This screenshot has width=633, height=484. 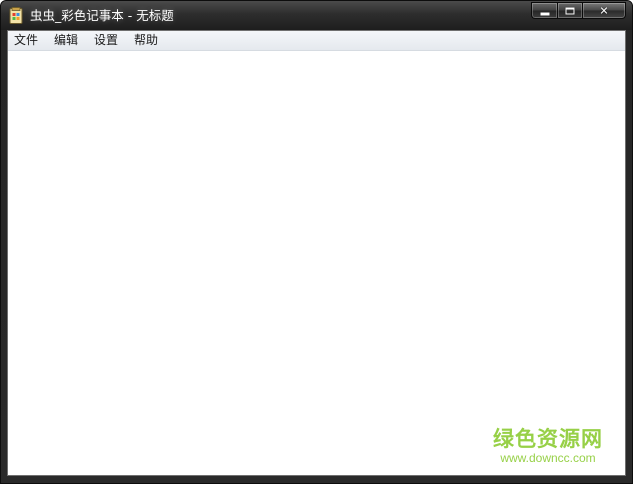 I want to click on menu-bar: 文件 编辑 设置 帮助, so click(x=316, y=41).